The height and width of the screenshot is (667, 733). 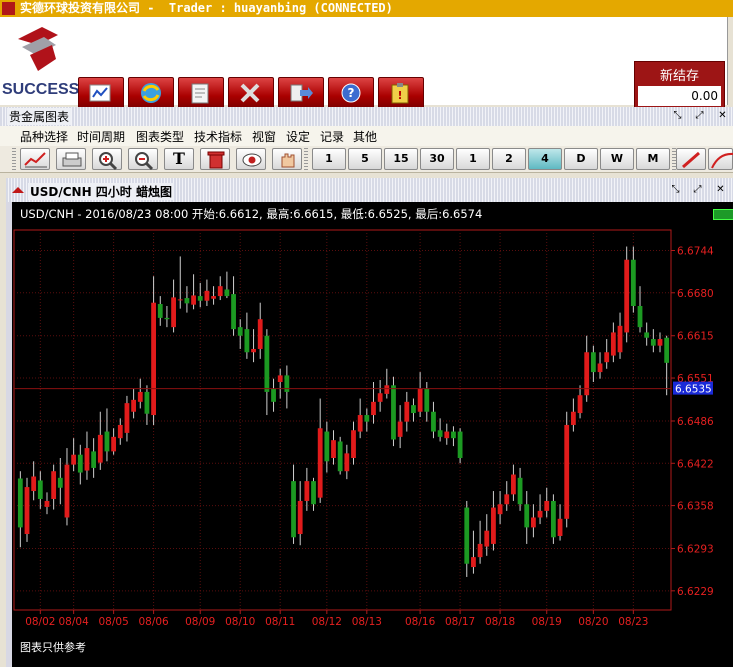 I want to click on hand-icon, so click(x=288, y=160).